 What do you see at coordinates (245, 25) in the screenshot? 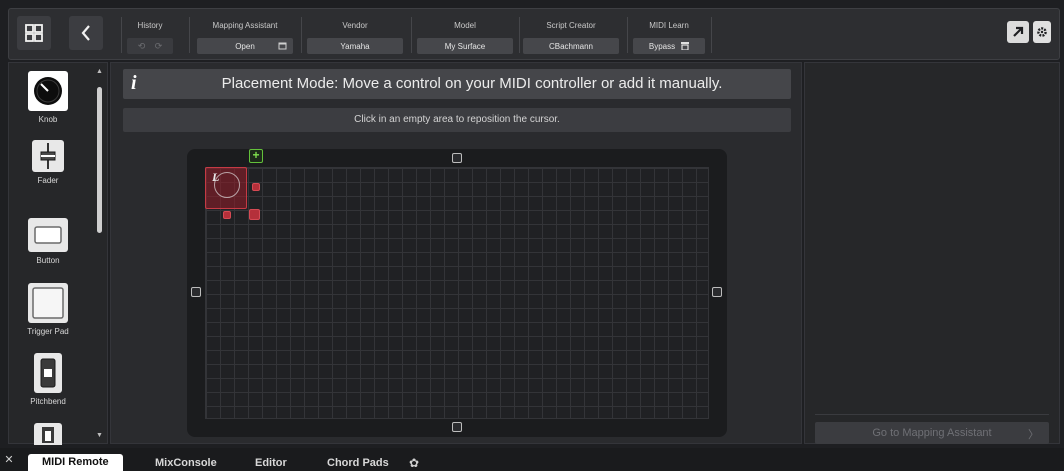
I see `mapping-assistant-label: Mapping Assistant` at bounding box center [245, 25].